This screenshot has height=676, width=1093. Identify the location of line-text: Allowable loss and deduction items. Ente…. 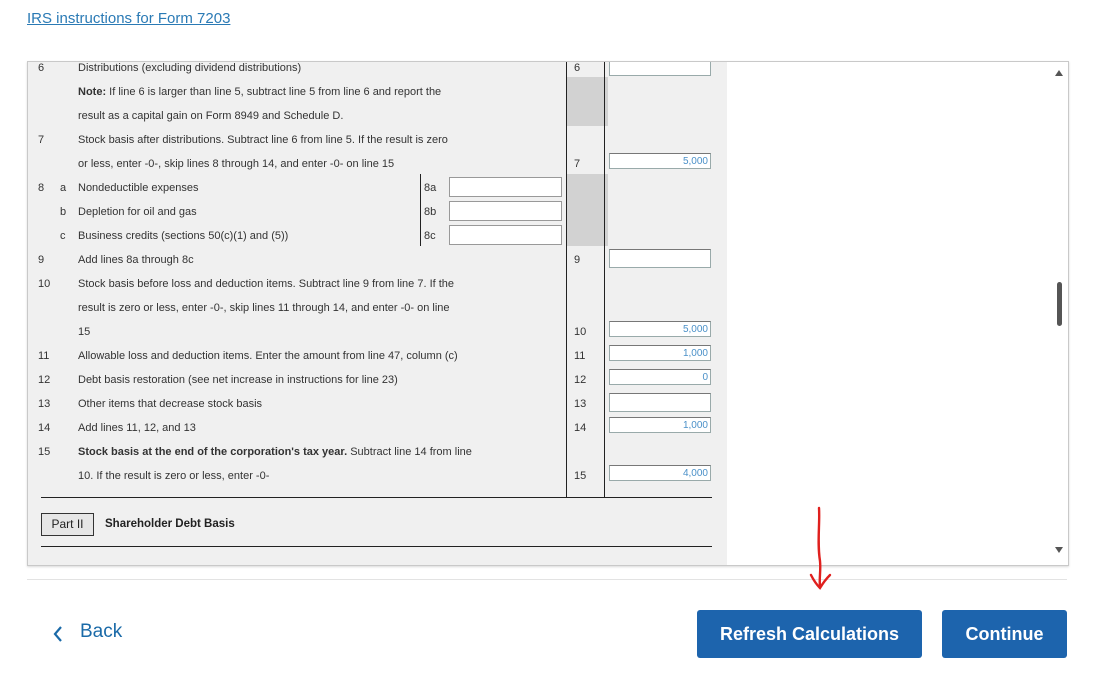
(268, 356).